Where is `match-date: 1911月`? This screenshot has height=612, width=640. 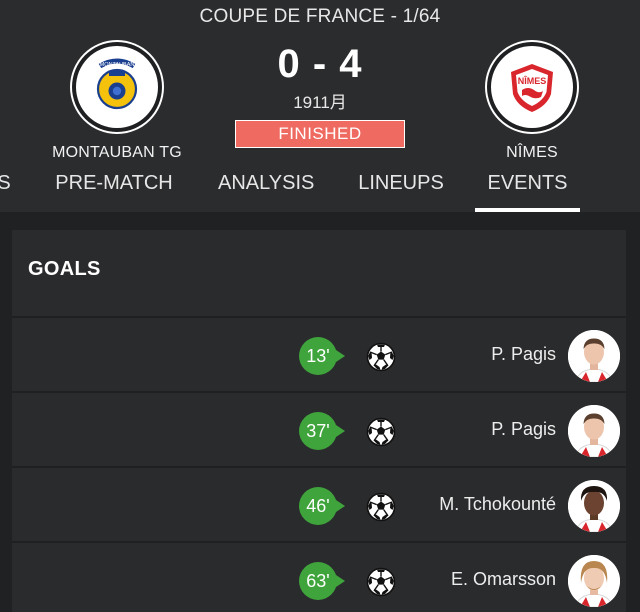 match-date: 1911月 is located at coordinates (320, 102).